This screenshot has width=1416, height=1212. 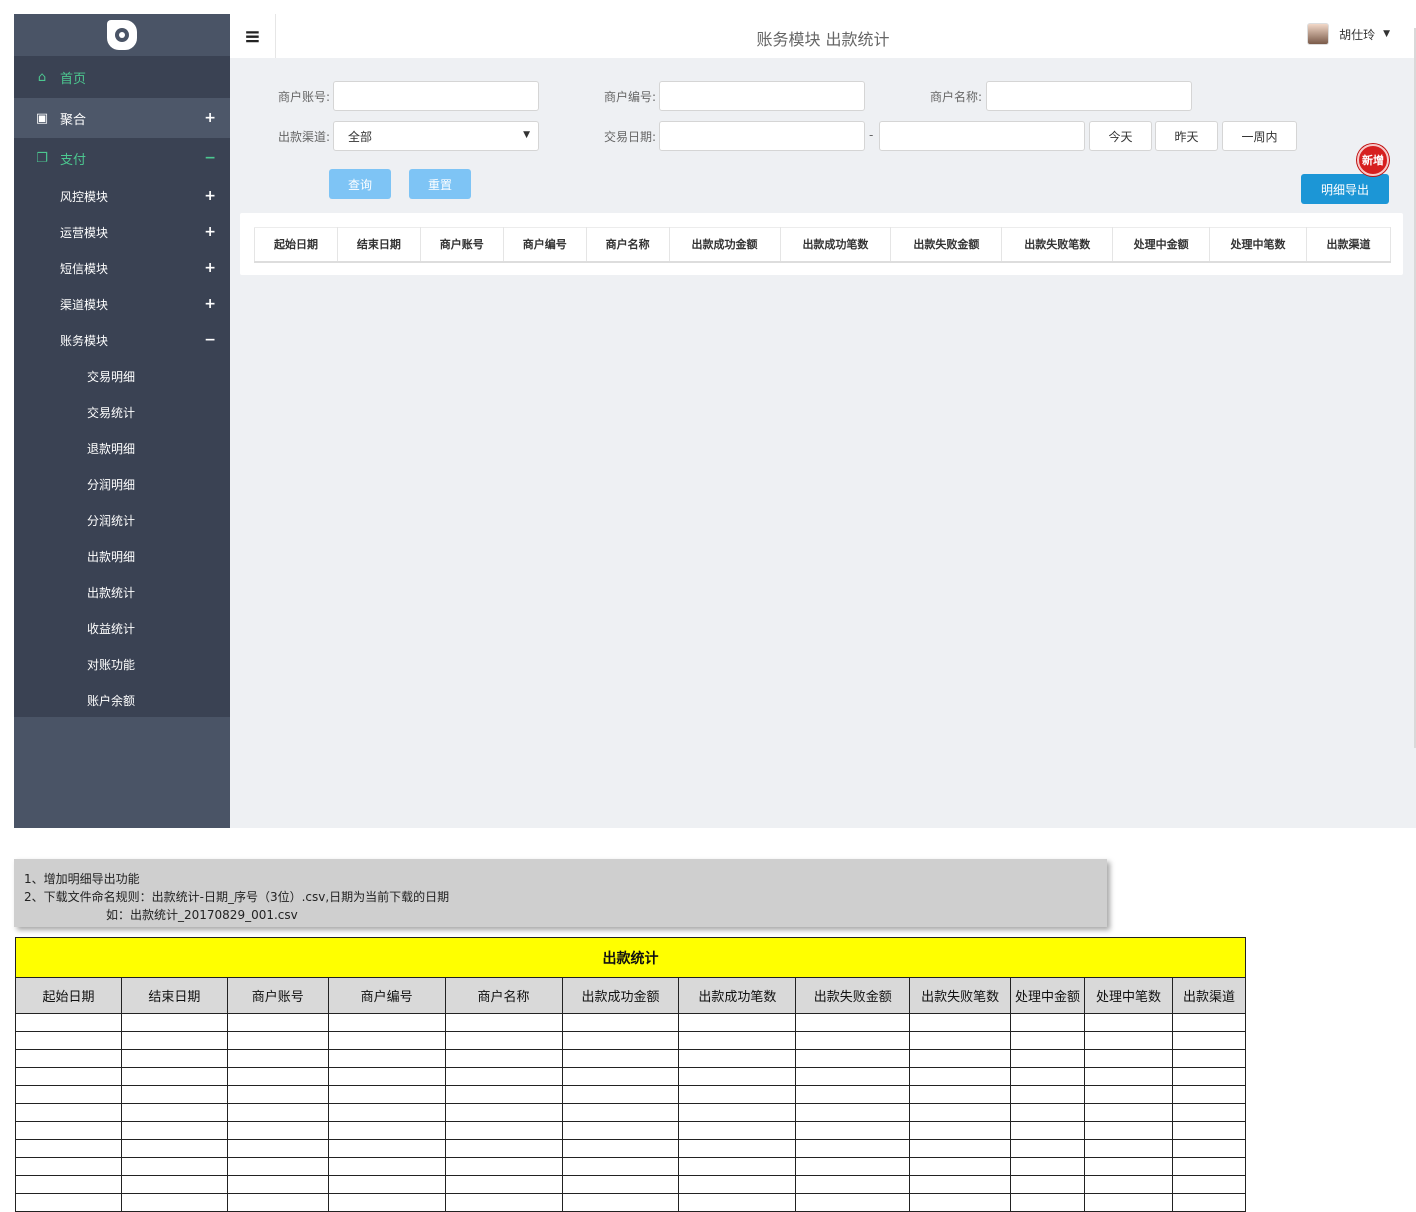 What do you see at coordinates (122, 484) in the screenshot?
I see `sidebar-leaf-item: 分润明细` at bounding box center [122, 484].